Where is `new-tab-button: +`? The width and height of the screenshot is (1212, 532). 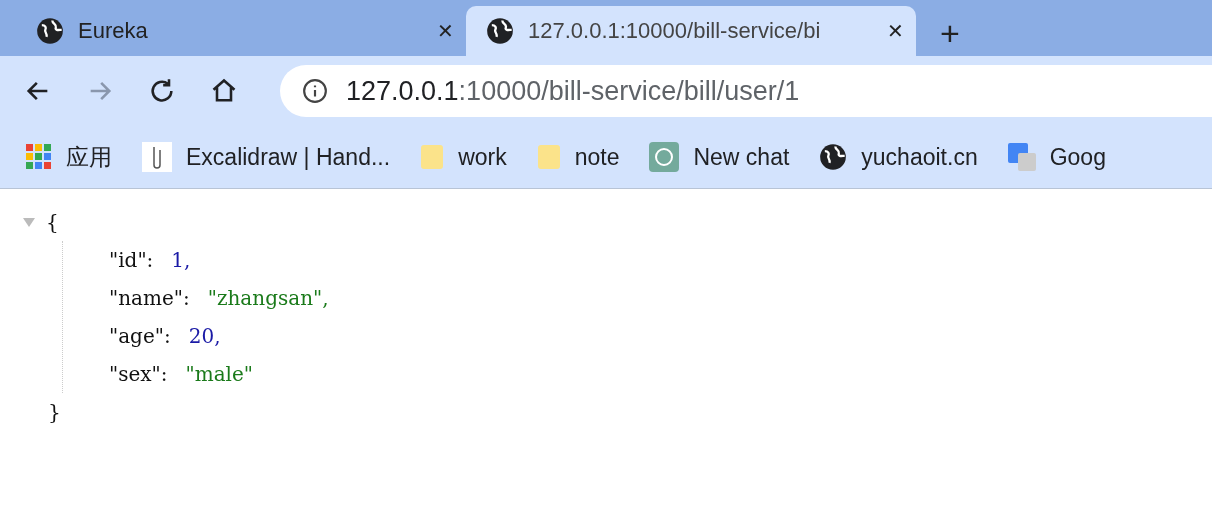 new-tab-button: + is located at coordinates (950, 33).